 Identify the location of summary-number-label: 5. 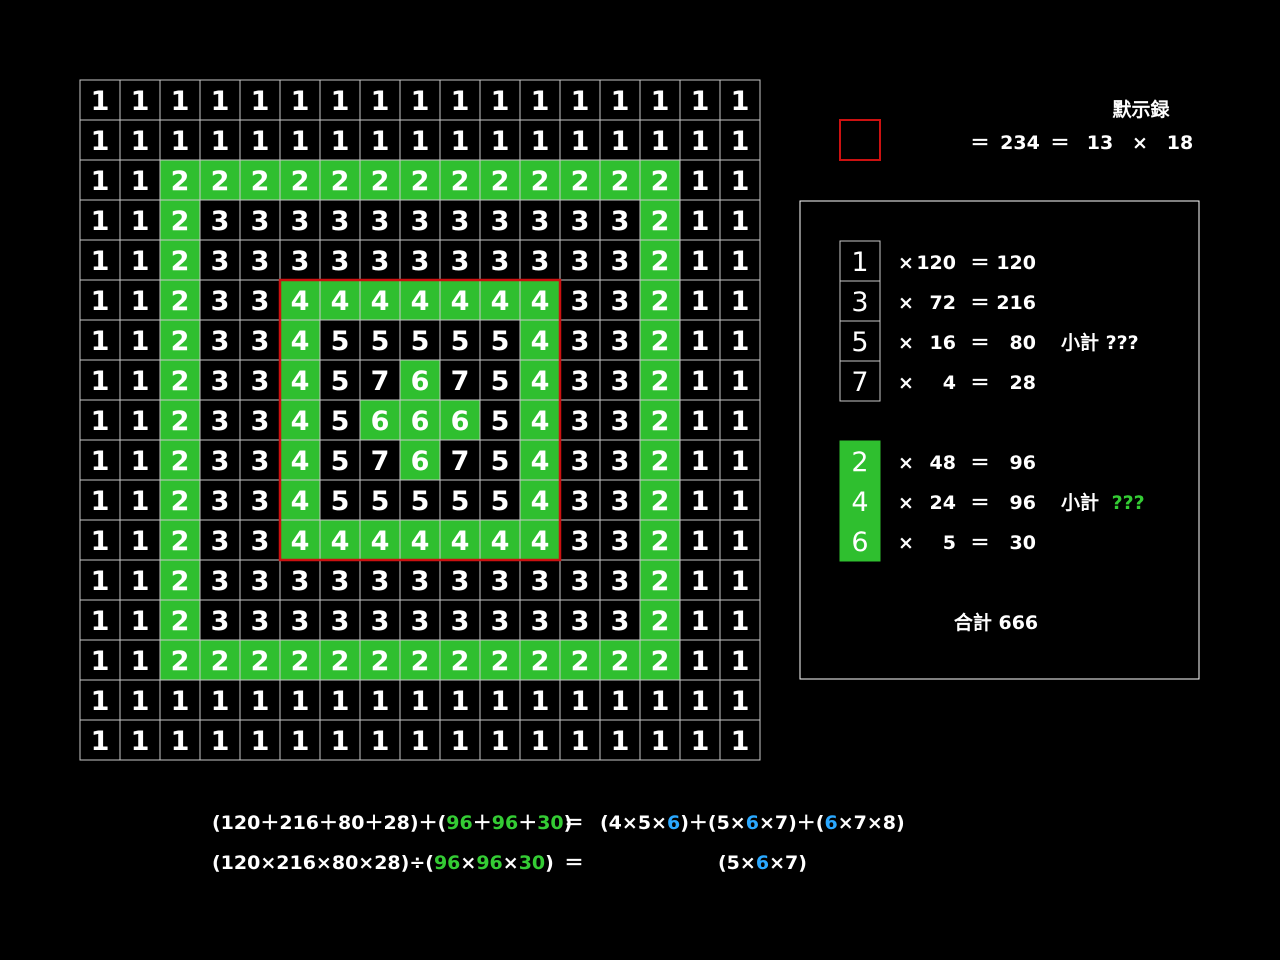
(859, 342).